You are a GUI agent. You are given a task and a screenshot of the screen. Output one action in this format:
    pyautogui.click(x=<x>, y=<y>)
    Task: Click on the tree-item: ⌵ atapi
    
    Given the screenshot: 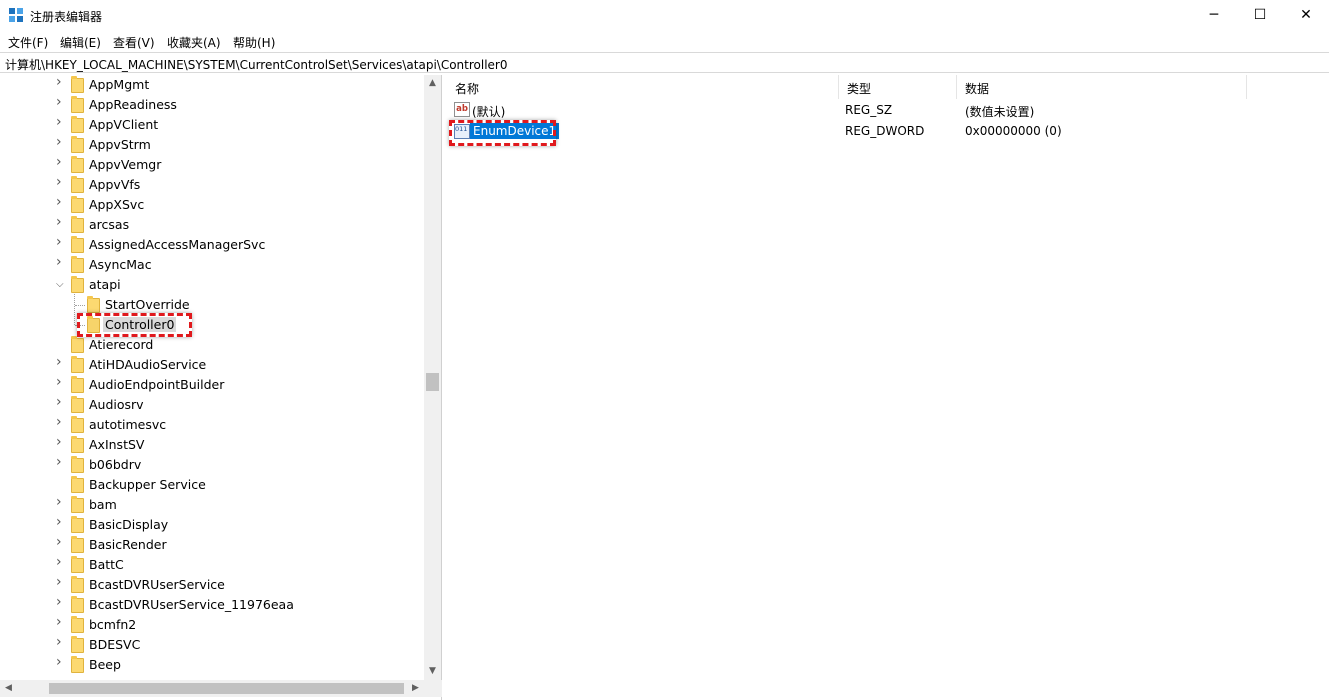 What is the action you would take?
    pyautogui.click(x=212, y=285)
    